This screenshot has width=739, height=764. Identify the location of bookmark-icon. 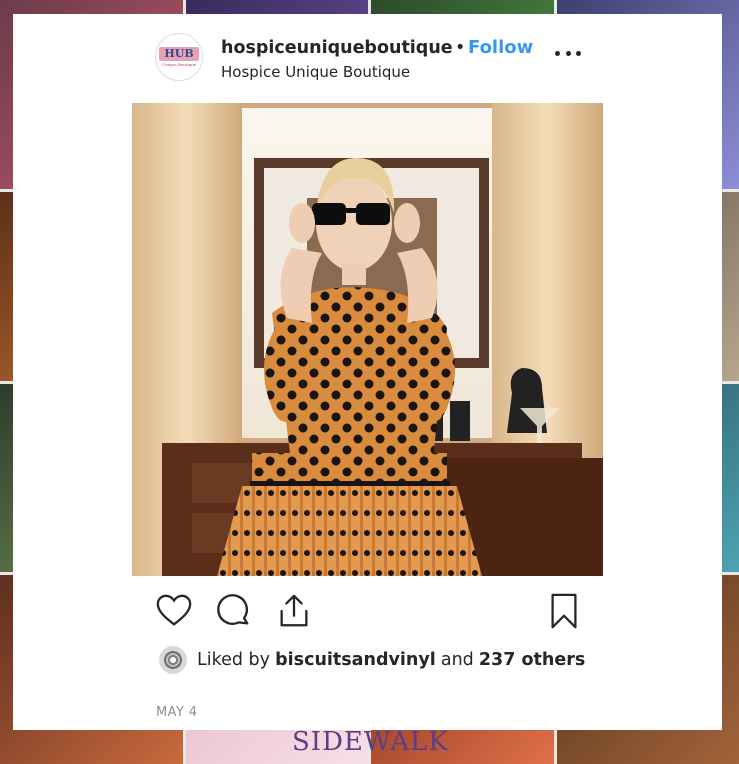
(564, 611).